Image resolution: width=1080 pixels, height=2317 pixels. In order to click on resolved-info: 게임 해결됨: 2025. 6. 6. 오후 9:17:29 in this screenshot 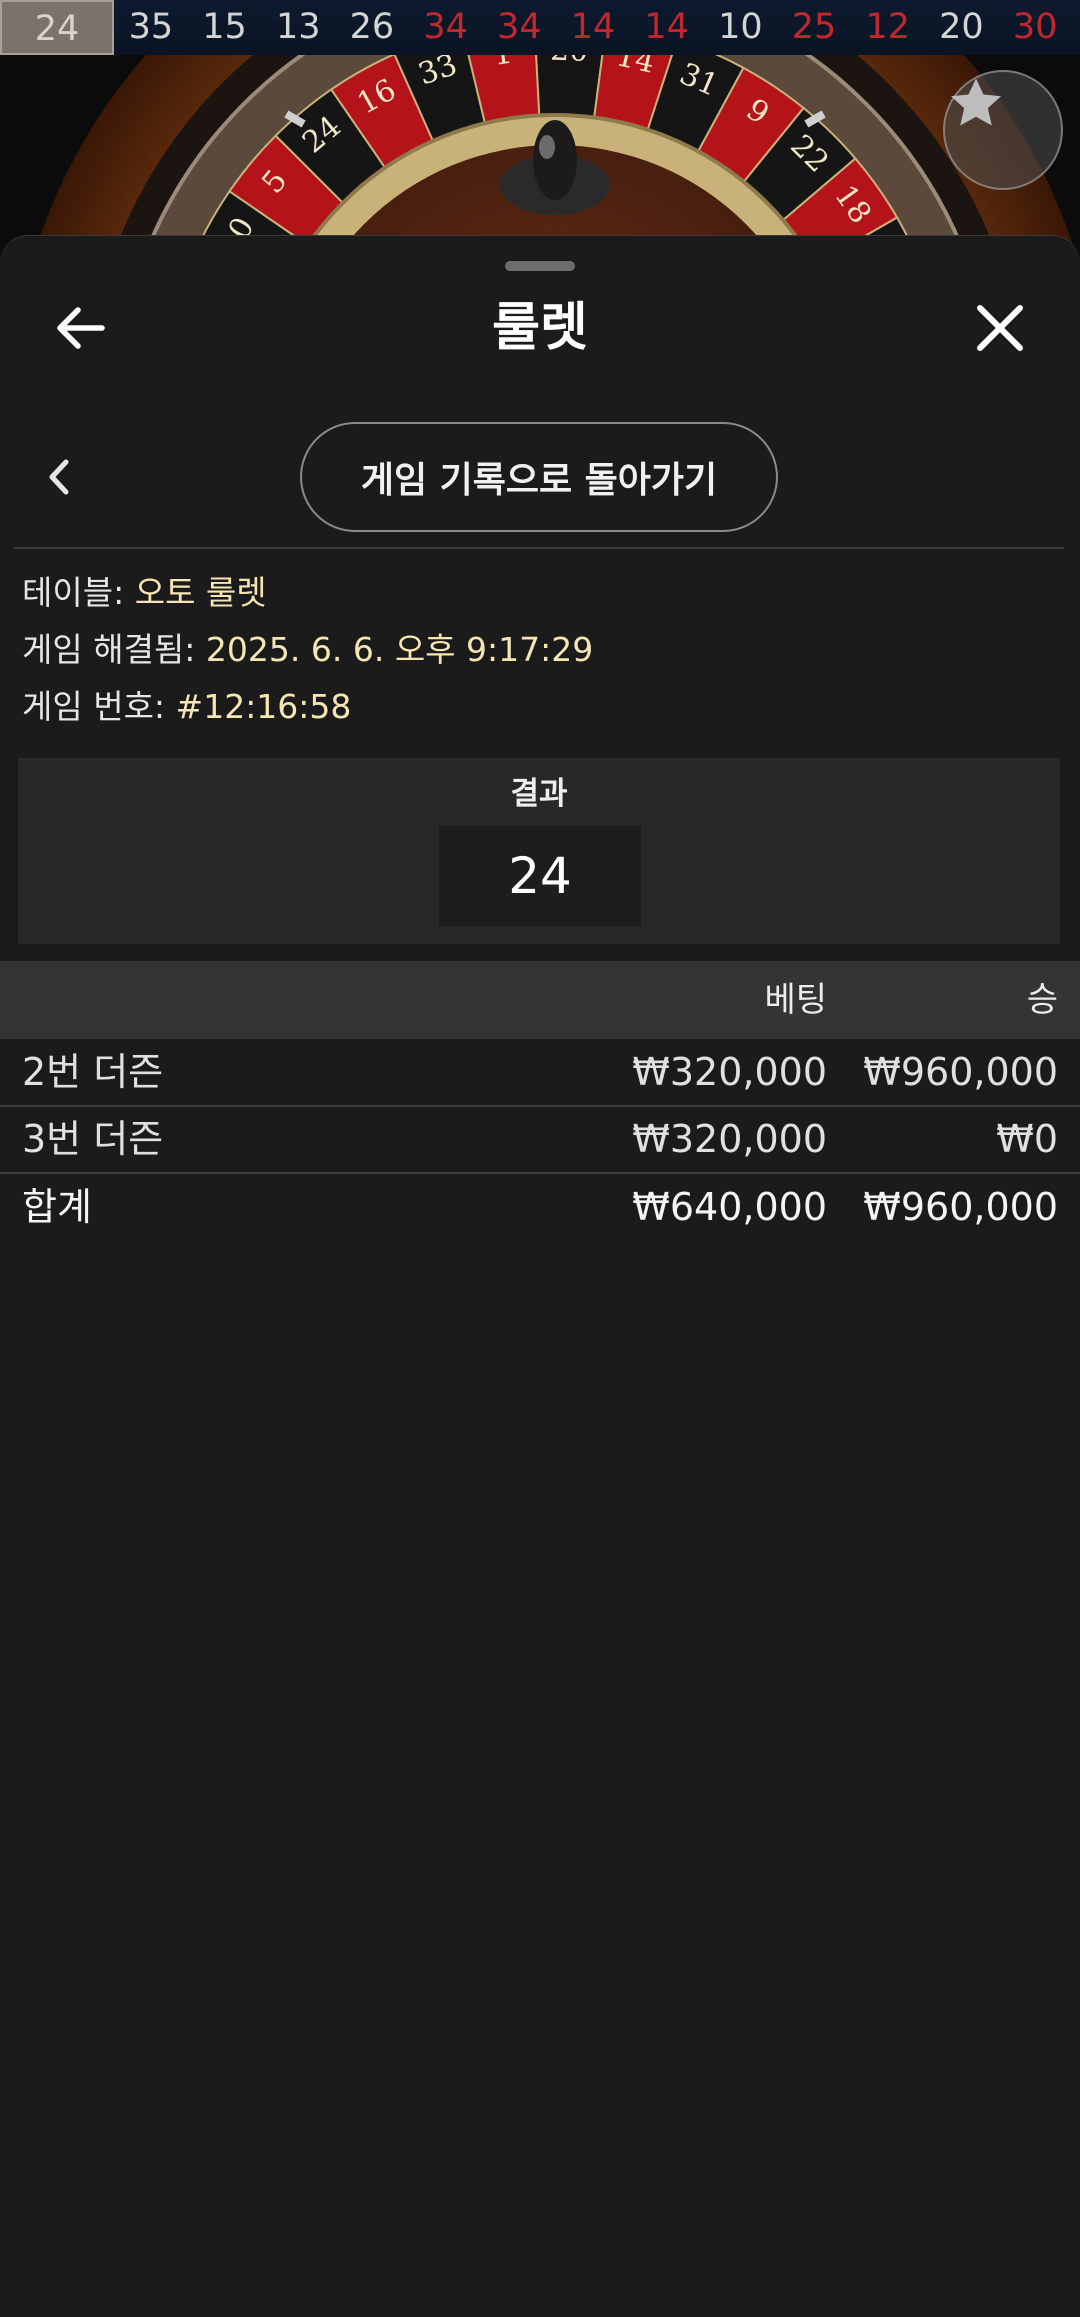, I will do `click(307, 650)`.